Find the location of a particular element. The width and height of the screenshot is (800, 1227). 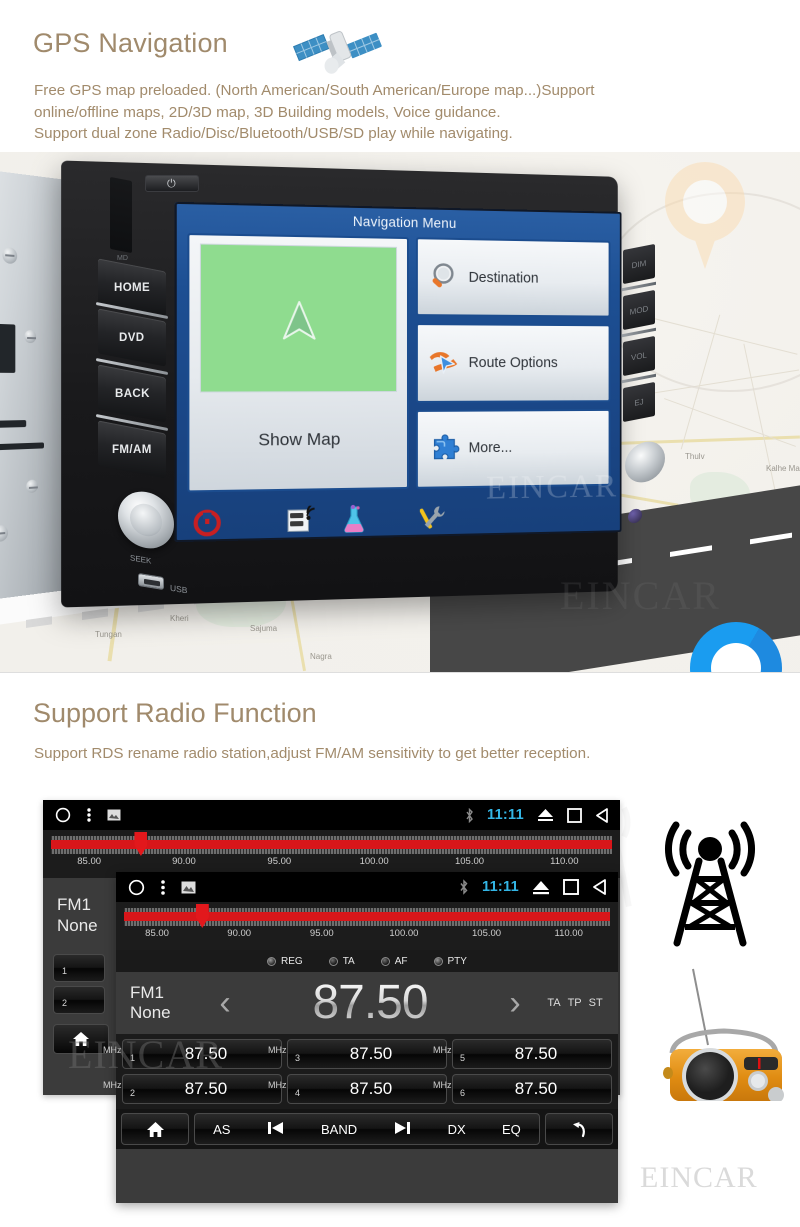

power-icon is located at coordinates (207, 522).